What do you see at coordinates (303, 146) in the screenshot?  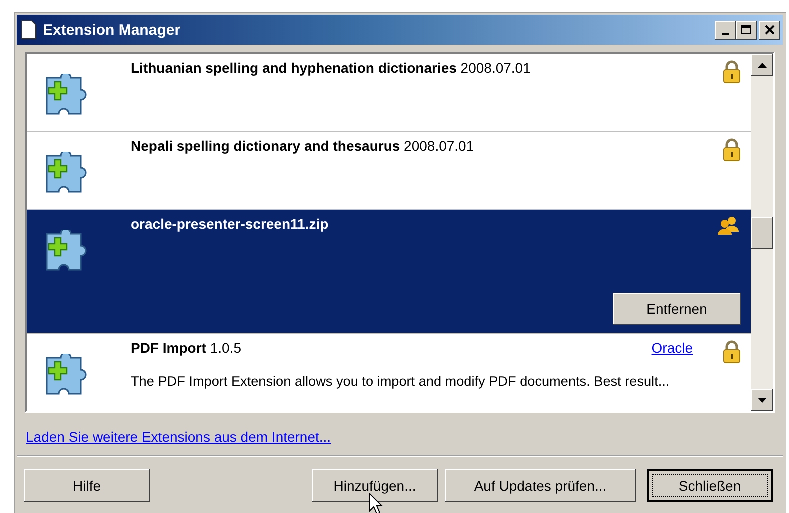 I see `extension-name: Nepali spelling dictionary and thesaurus 2008.07.01` at bounding box center [303, 146].